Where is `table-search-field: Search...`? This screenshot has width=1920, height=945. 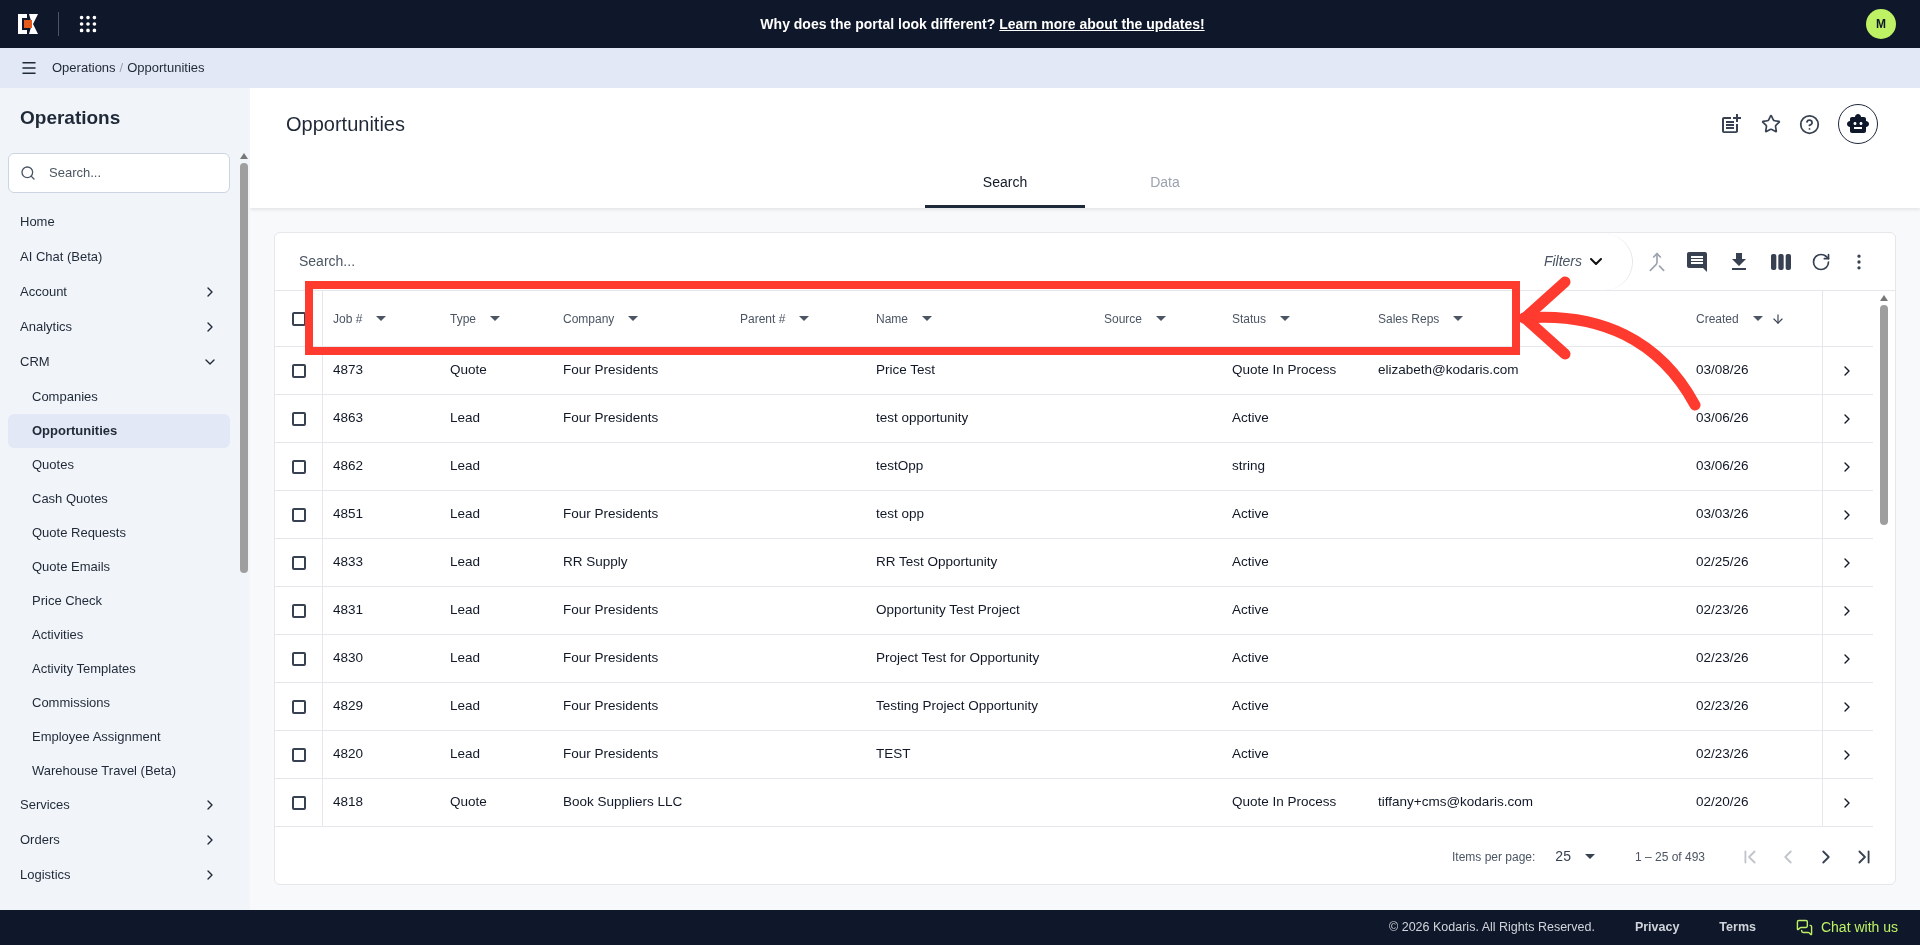
table-search-field: Search... is located at coordinates (911, 261).